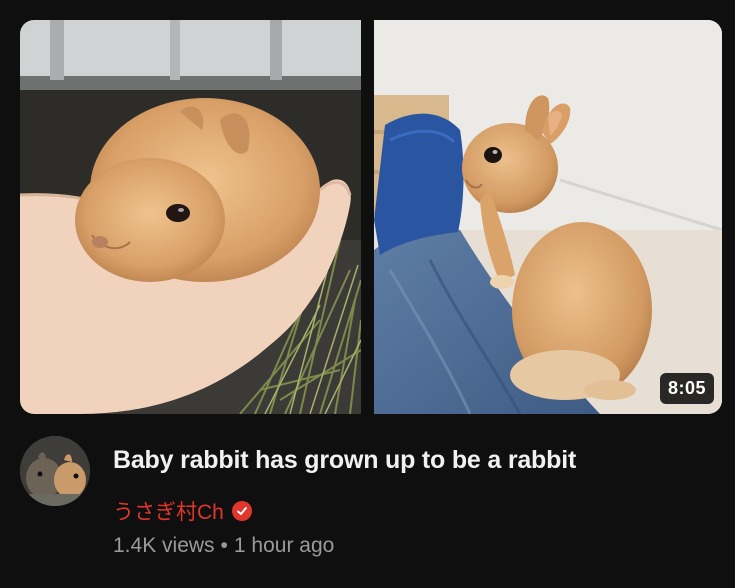  I want to click on video-title: Baby rabbit has grown up to be a rabbit, so click(344, 460).